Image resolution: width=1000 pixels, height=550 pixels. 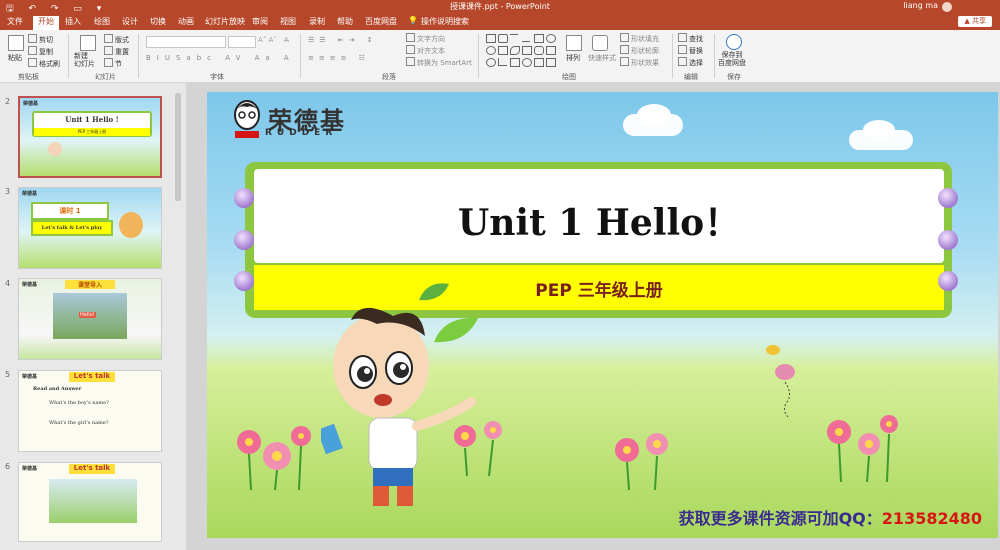 I want to click on smartart-button: 转换为 SmartArt, so click(x=439, y=62).